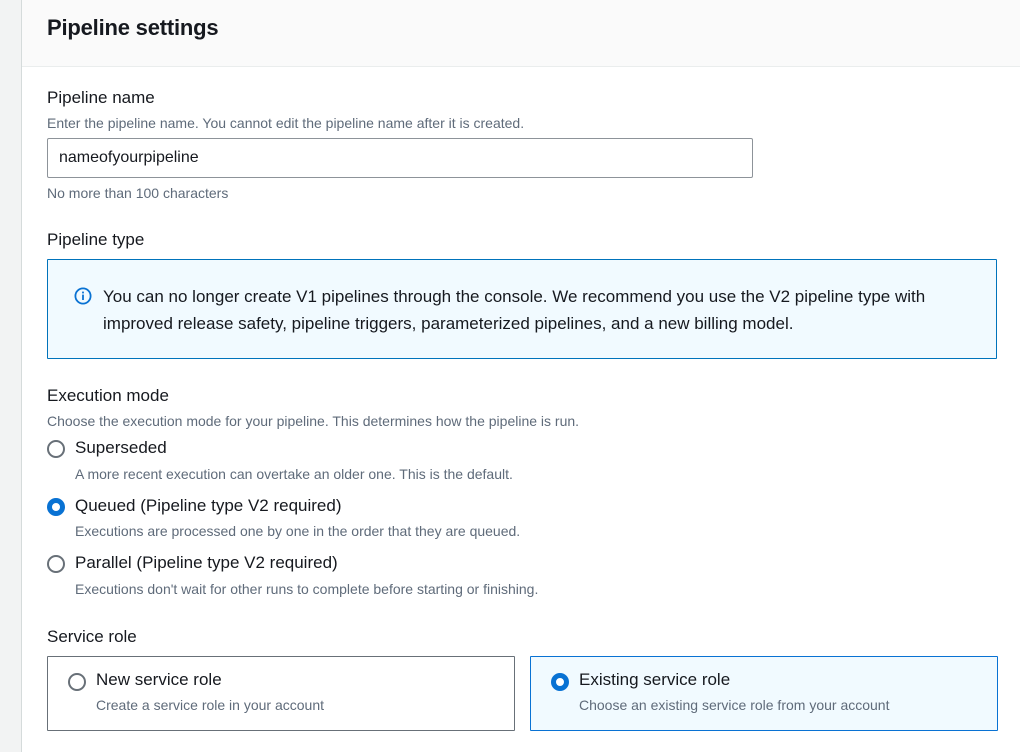 The height and width of the screenshot is (752, 1020). What do you see at coordinates (108, 395) in the screenshot?
I see `execution-mode-label: Execution mode` at bounding box center [108, 395].